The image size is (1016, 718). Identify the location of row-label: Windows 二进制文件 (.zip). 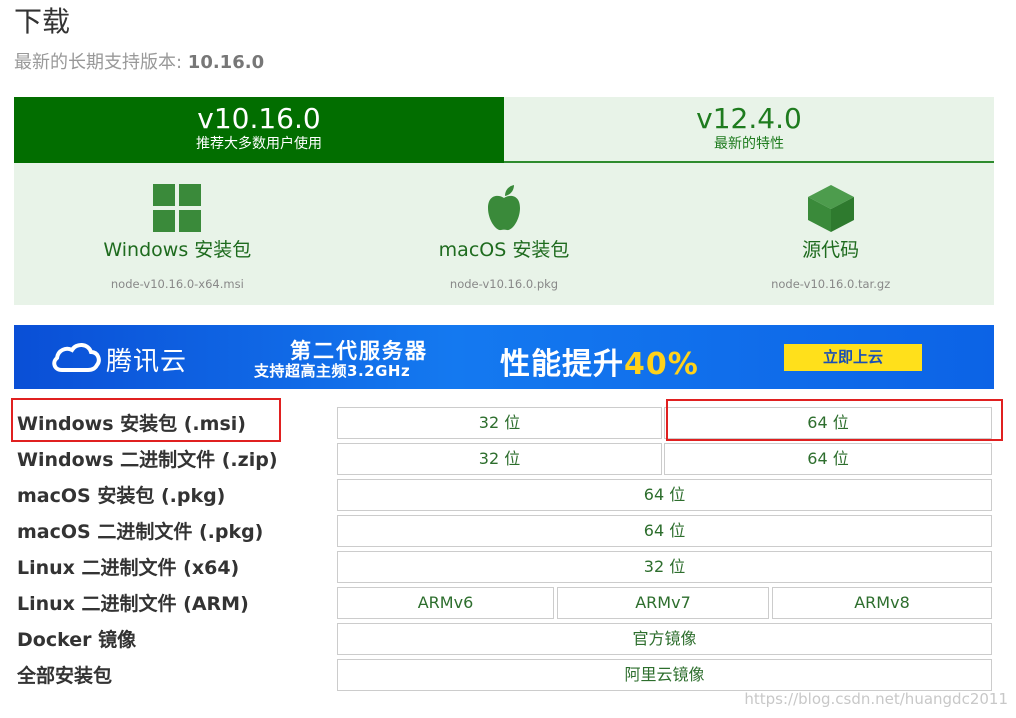
(147, 460).